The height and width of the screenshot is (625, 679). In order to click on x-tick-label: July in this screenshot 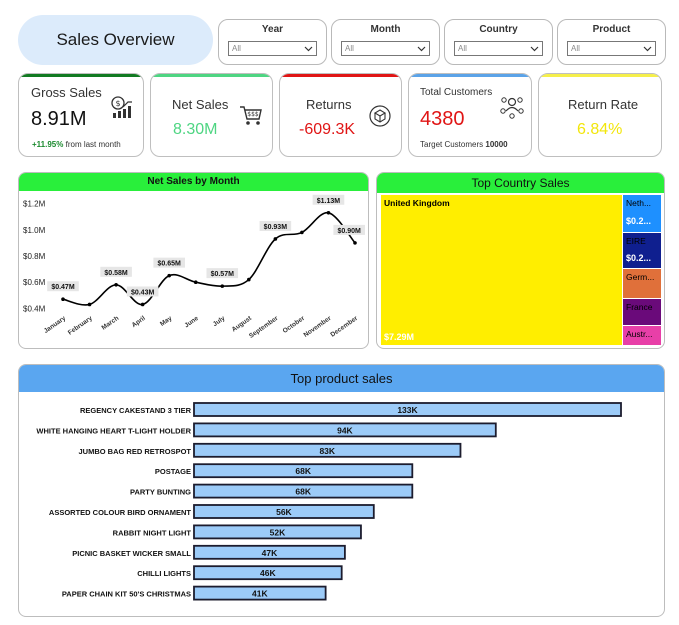, I will do `click(219, 321)`.